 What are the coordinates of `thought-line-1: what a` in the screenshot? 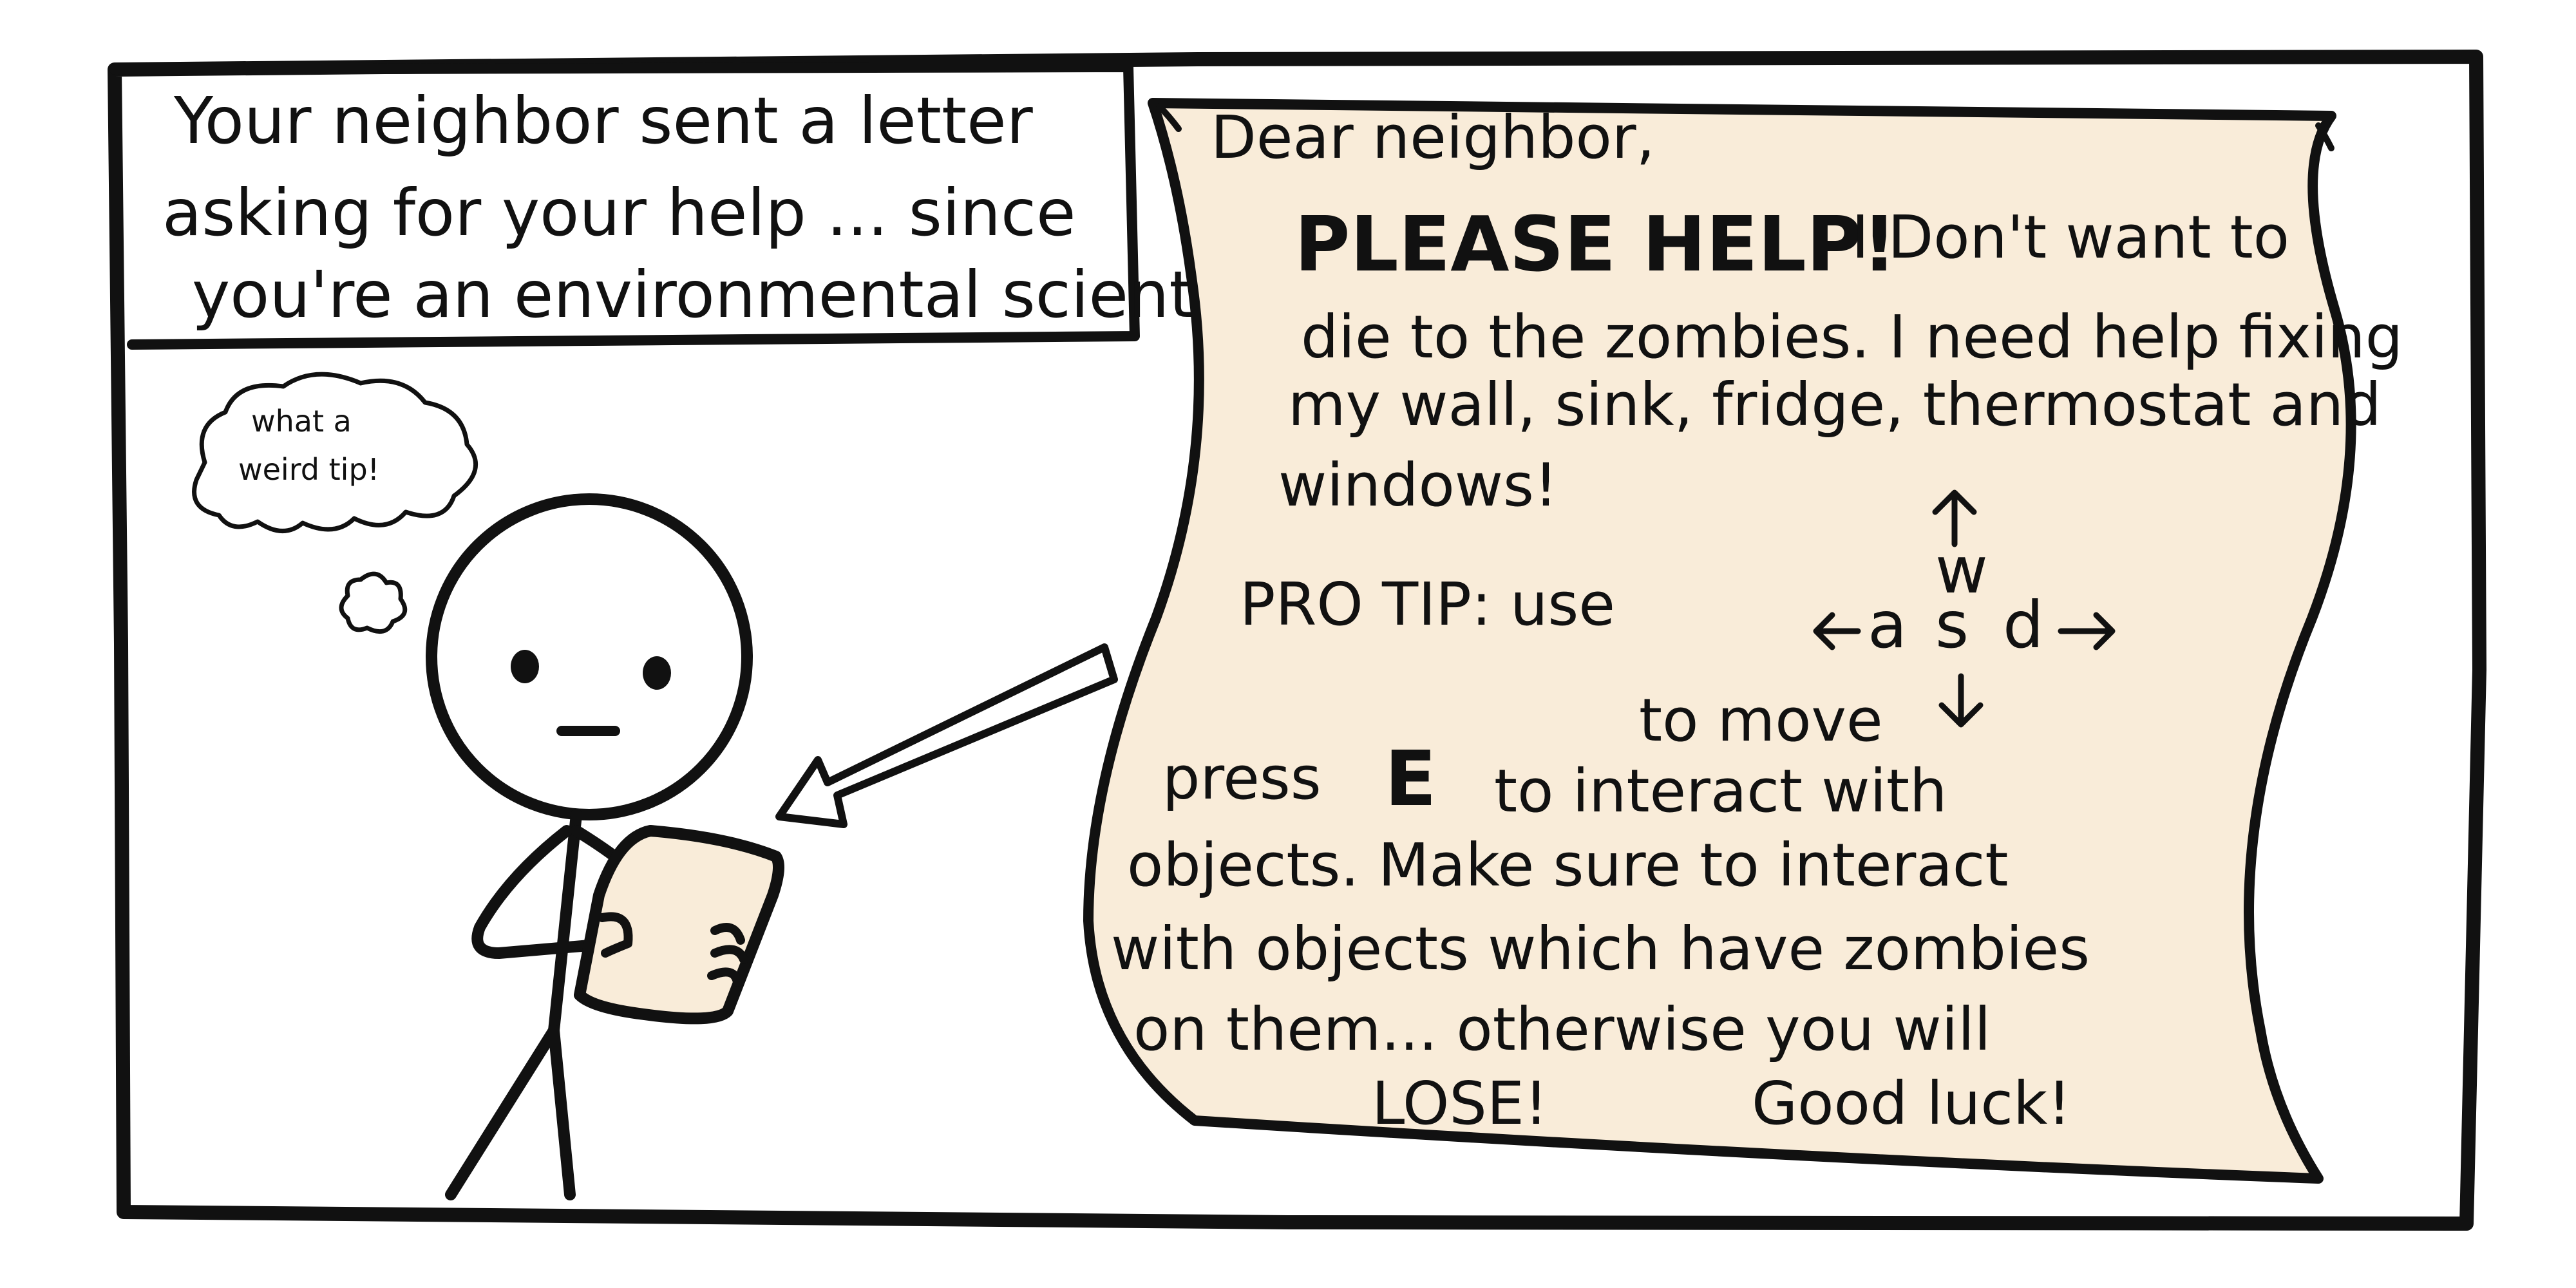 It's located at (301, 421).